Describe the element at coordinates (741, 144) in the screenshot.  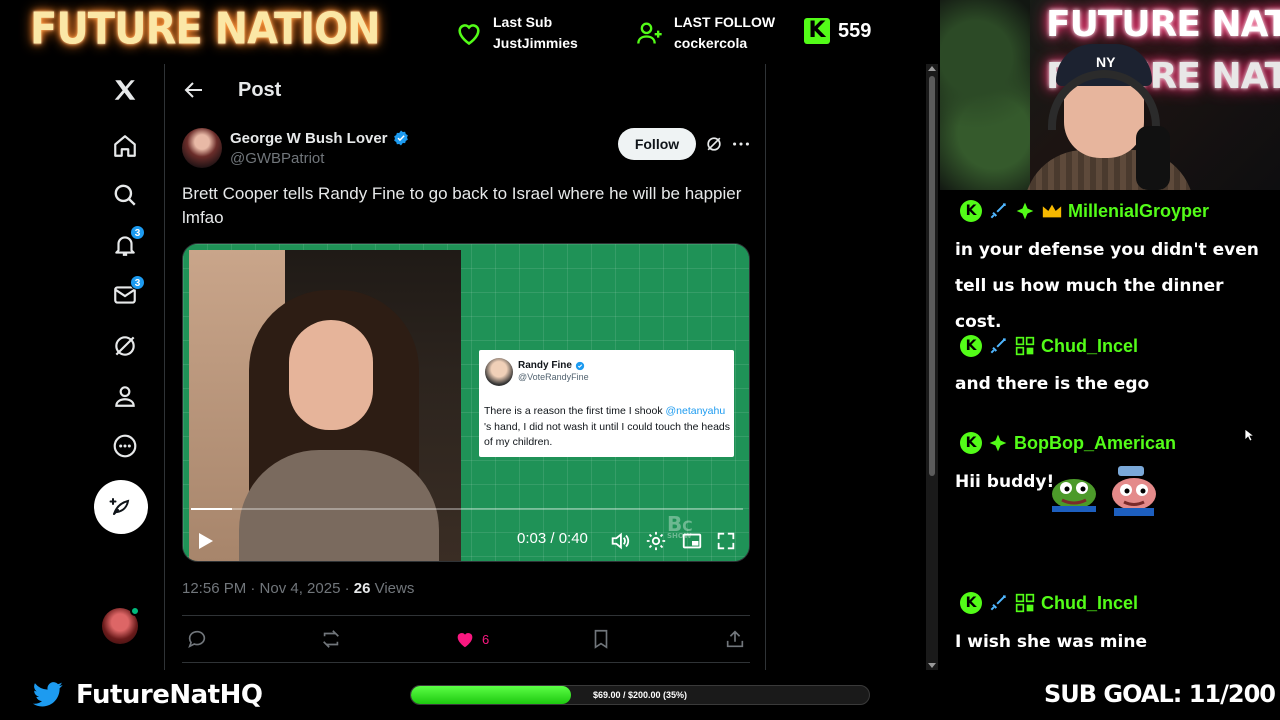
I see `more-dots-icon` at that location.